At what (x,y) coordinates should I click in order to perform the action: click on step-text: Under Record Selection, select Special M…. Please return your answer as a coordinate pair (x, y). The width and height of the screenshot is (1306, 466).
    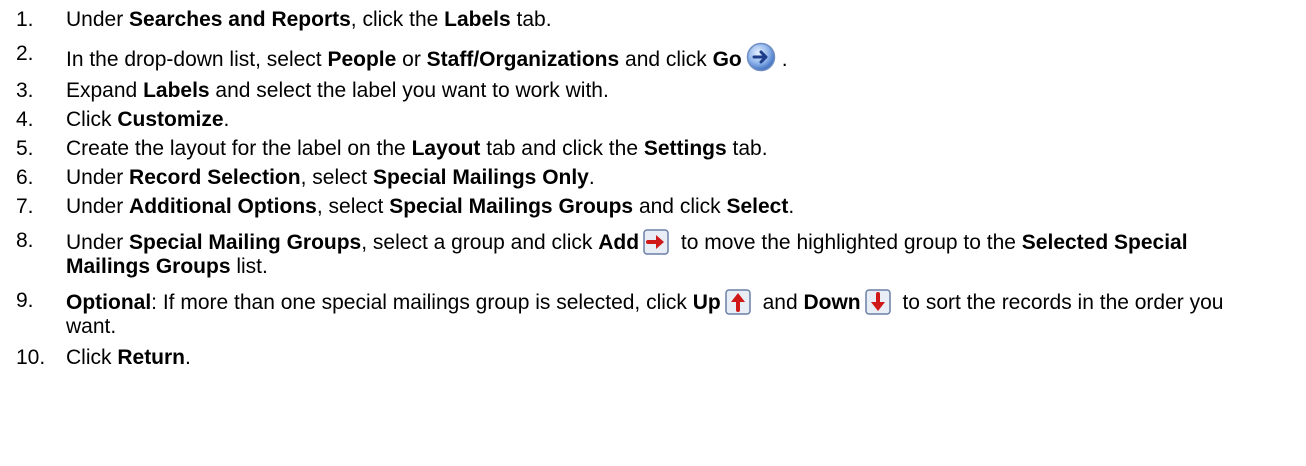
    Looking at the image, I should click on (330, 177).